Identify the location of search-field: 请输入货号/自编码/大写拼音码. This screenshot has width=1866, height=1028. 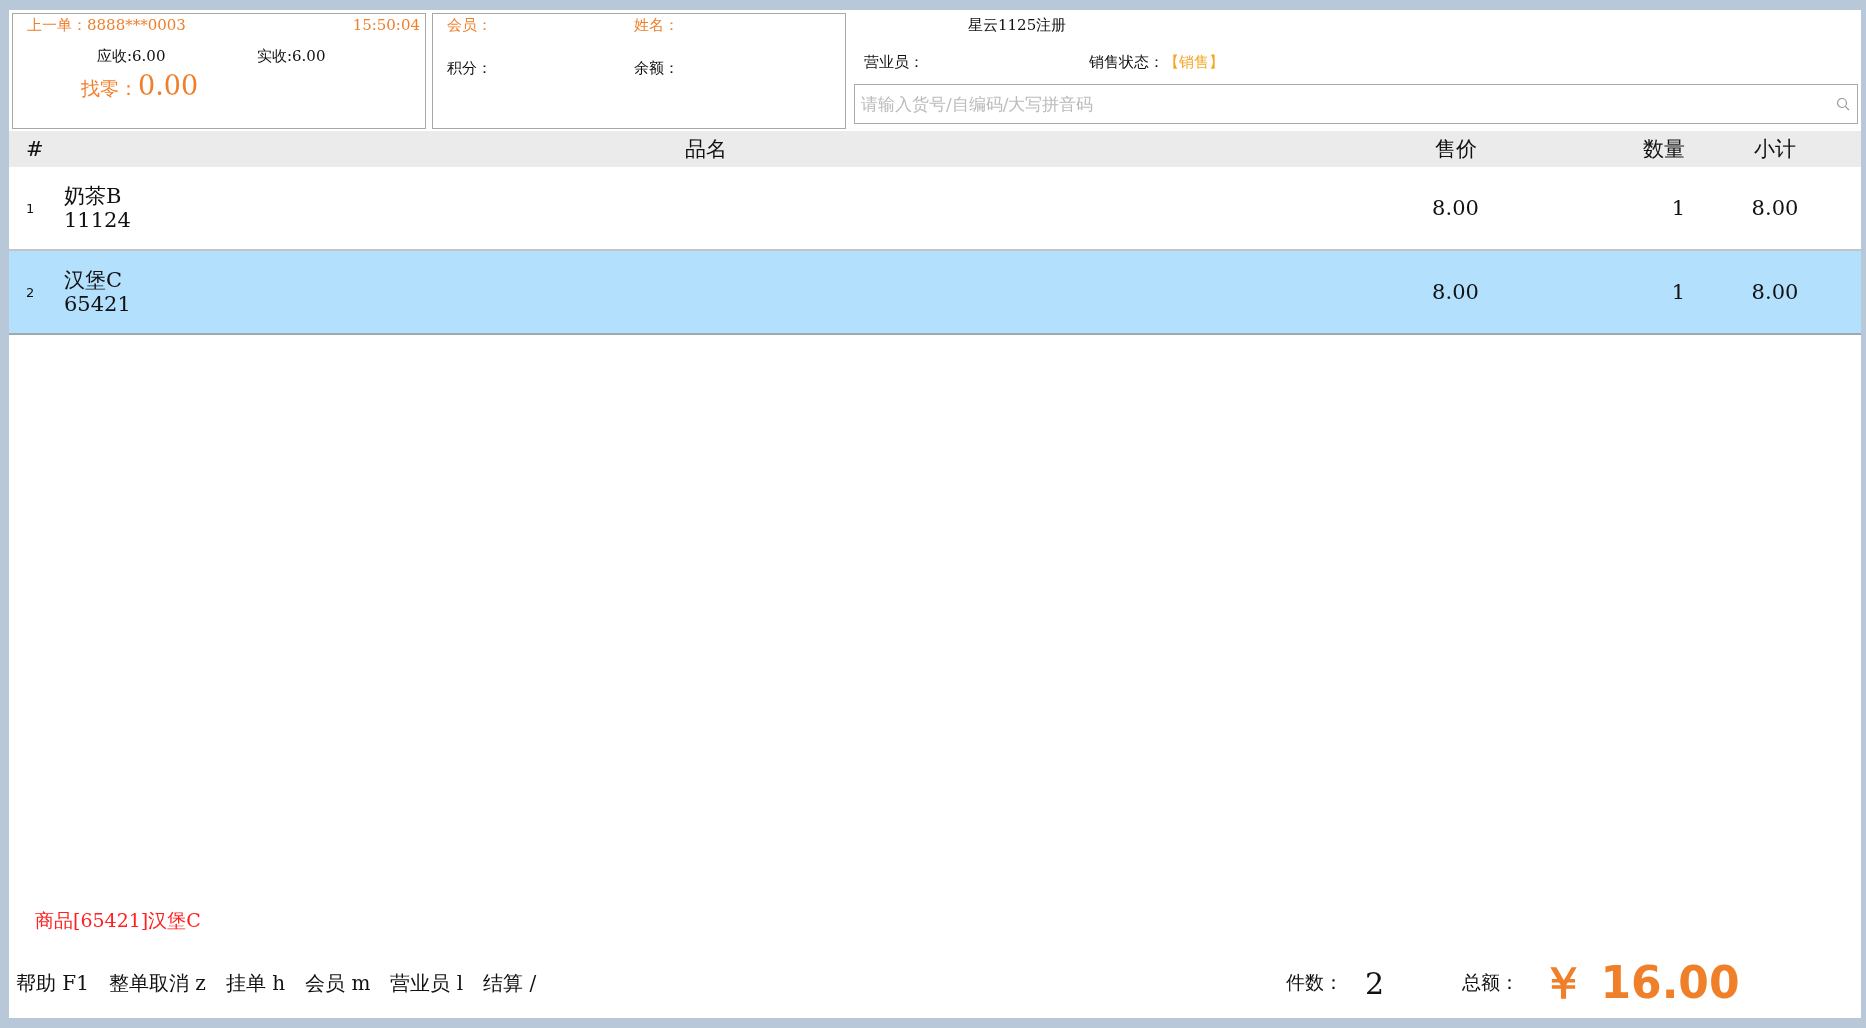
(1356, 104).